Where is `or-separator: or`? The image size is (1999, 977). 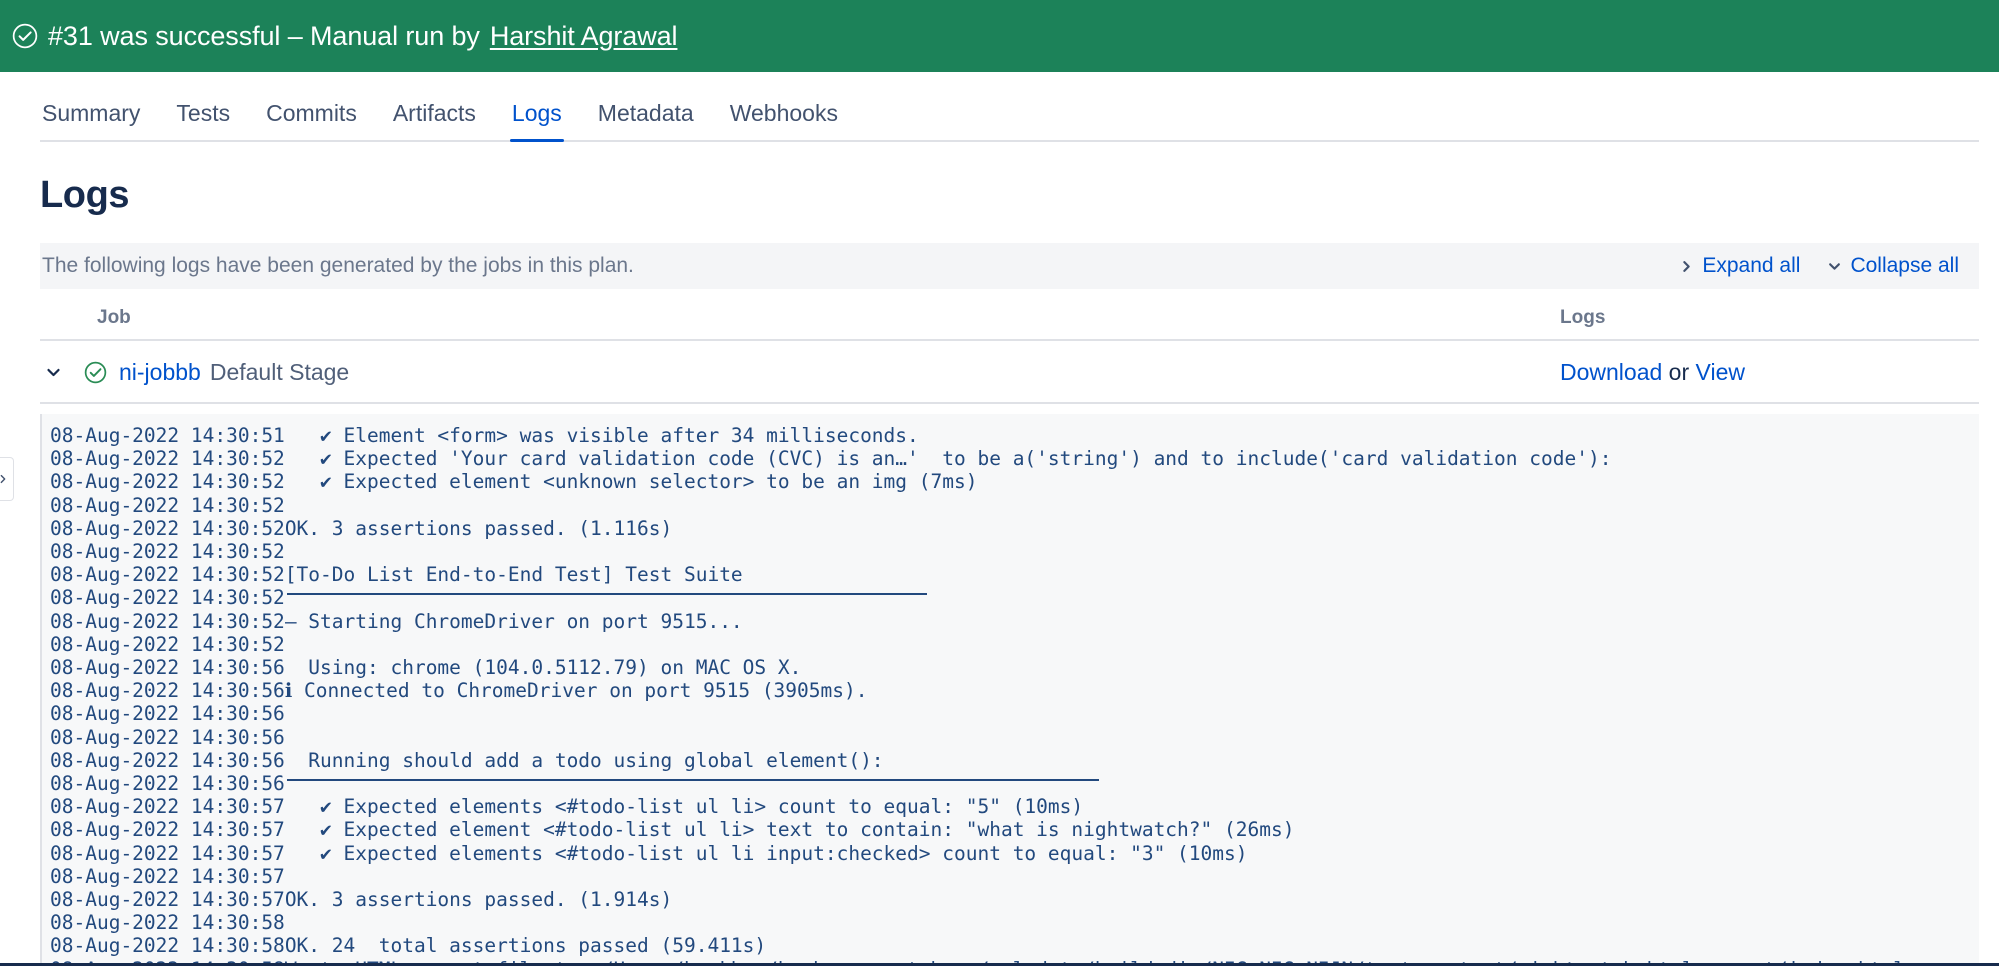 or-separator: or is located at coordinates (1679, 372).